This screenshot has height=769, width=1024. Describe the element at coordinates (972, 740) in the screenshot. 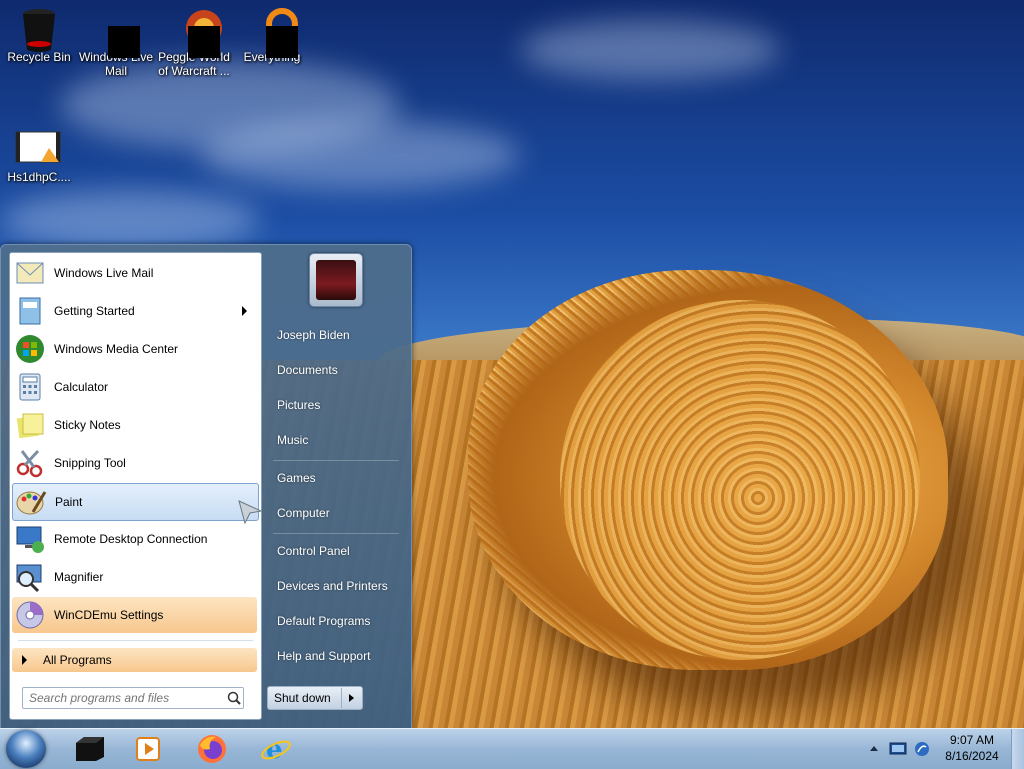

I see `clock-time: 9:07 AM` at that location.